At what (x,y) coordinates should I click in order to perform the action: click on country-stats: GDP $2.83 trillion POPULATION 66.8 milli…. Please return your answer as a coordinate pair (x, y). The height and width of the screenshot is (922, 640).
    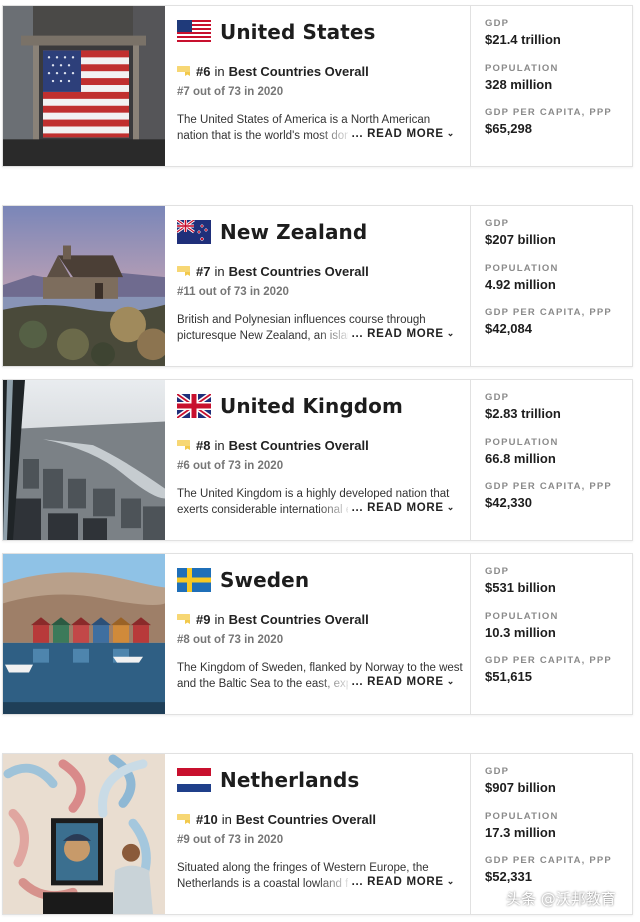
    Looking at the image, I should click on (557, 460).